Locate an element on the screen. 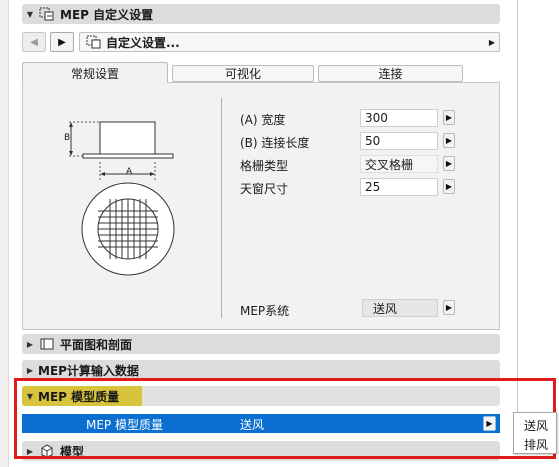 This screenshot has height=467, width=559. param-label-connection-length: (B) 连接长度 is located at coordinates (275, 143).